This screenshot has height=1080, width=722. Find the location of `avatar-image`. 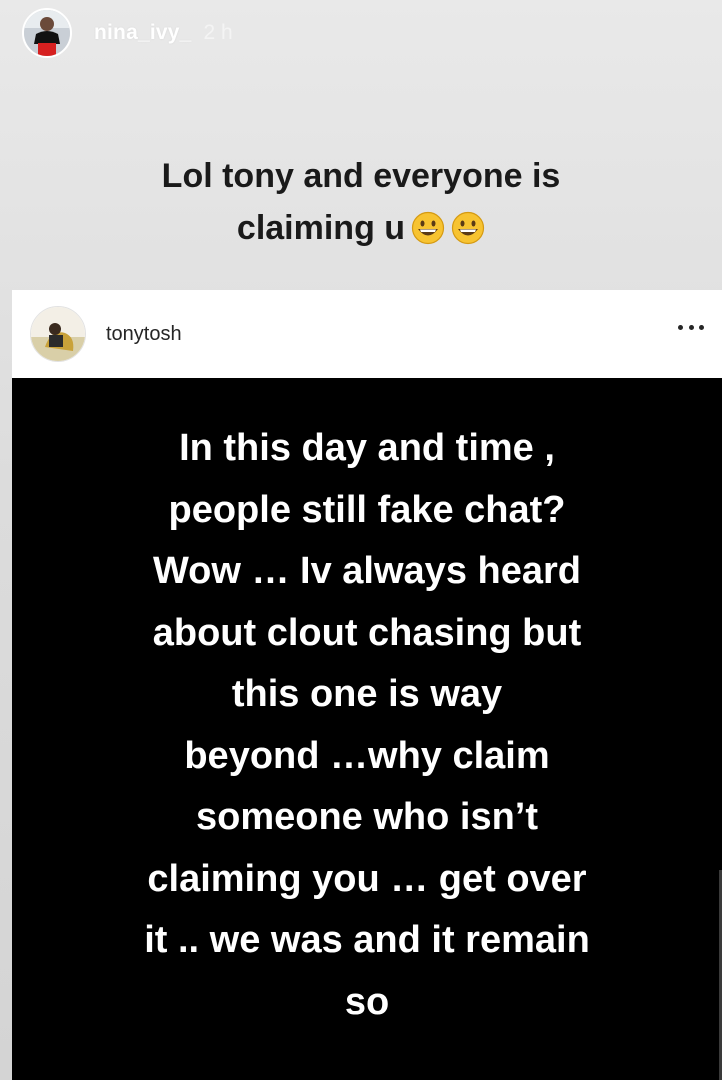

avatar-image is located at coordinates (47, 33).